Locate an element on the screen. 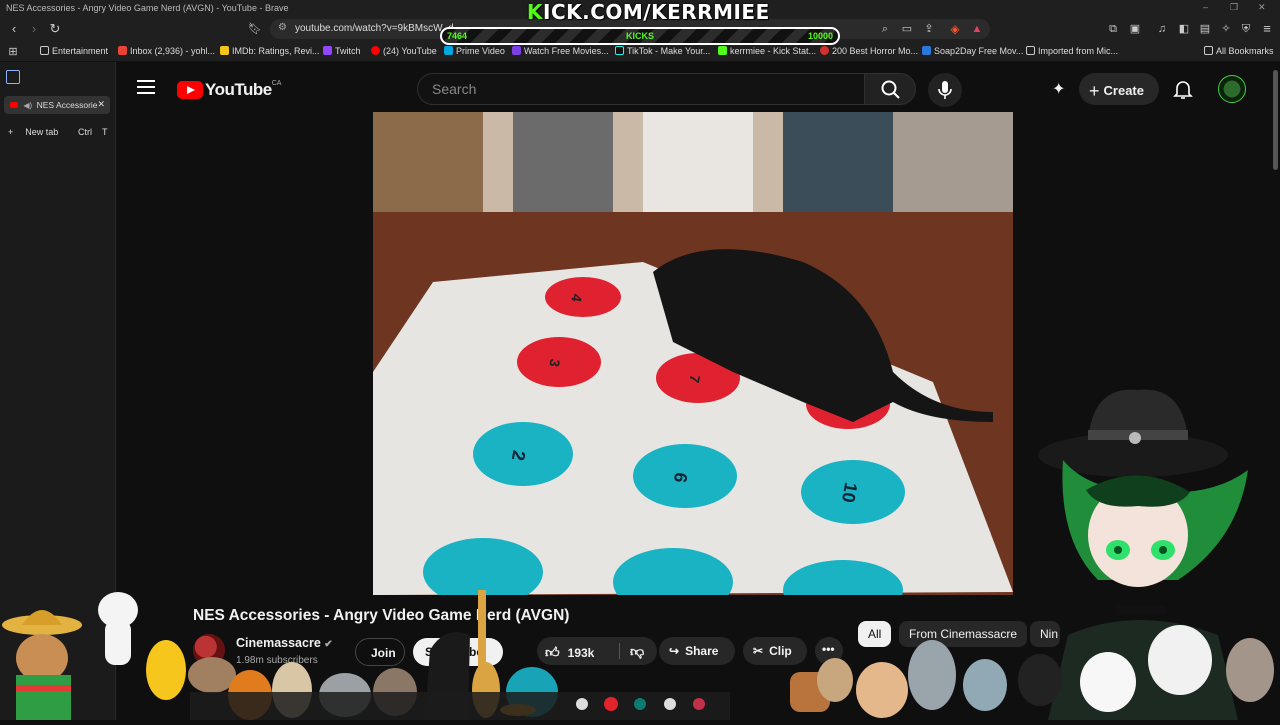  kicks-goal: 10000 is located at coordinates (821, 36).